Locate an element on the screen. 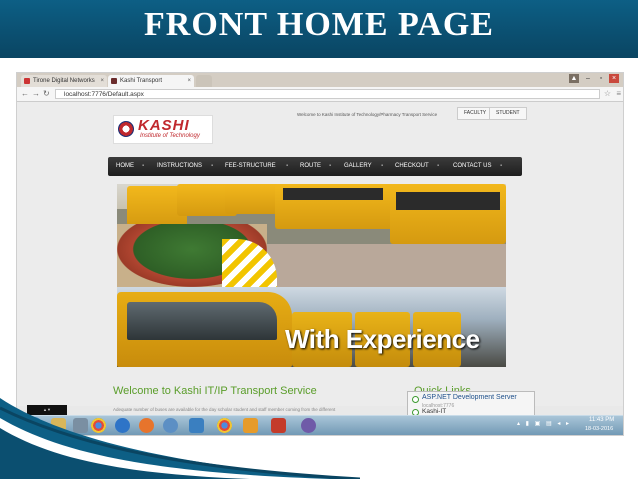 This screenshot has width=638, height=479. student-button: STUDENT is located at coordinates (508, 113).